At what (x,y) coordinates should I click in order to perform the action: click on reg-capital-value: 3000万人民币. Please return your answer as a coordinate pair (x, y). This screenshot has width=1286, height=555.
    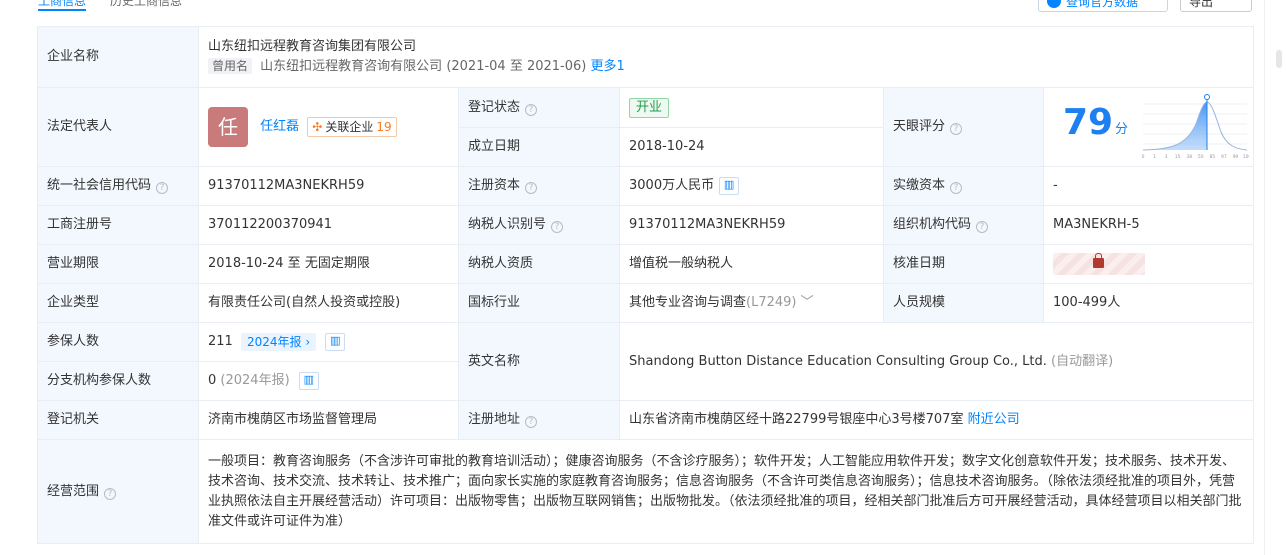
    Looking at the image, I should click on (672, 185).